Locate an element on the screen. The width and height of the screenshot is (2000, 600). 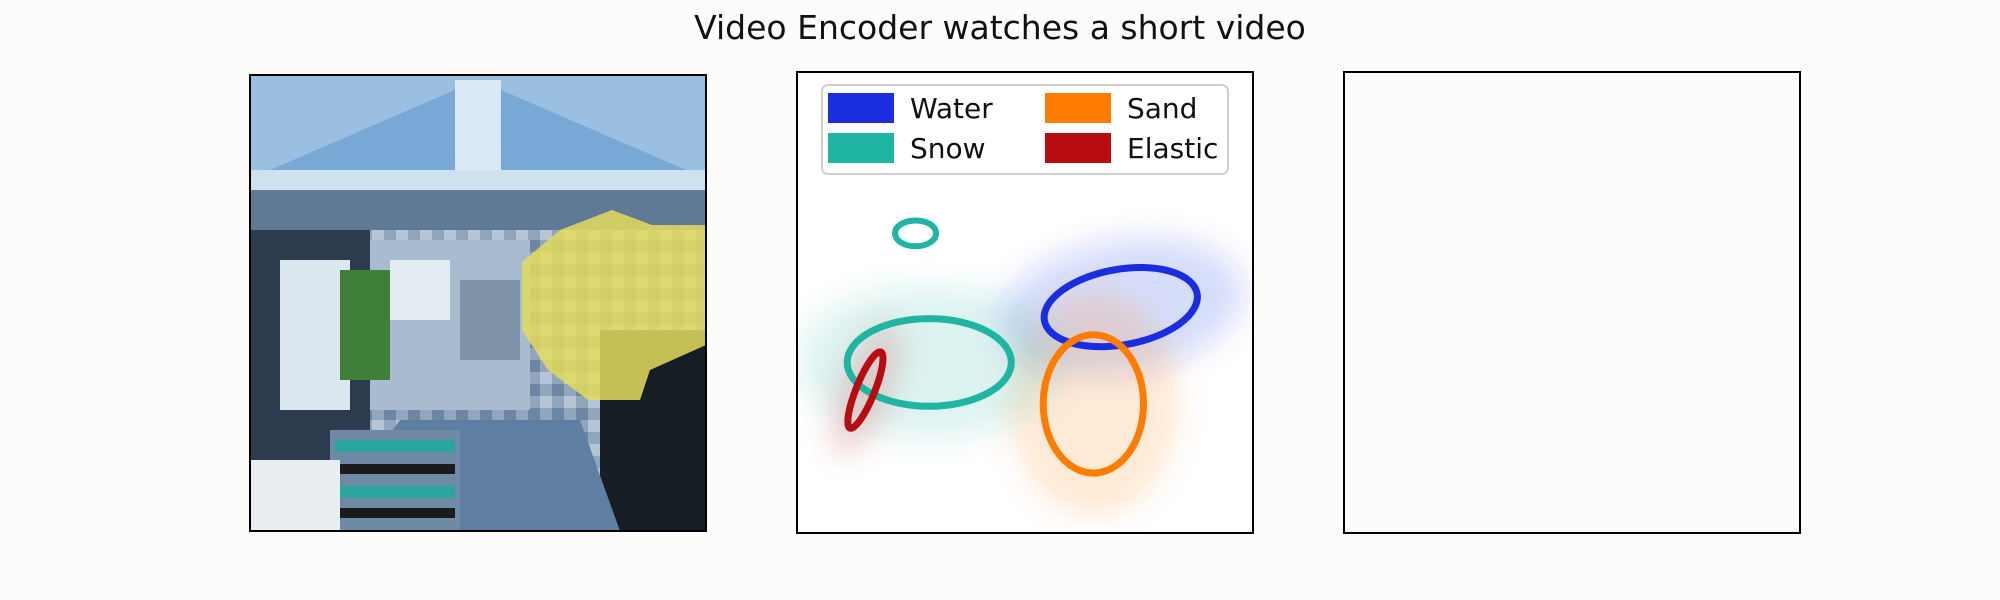
legend-swatch-elastic is located at coordinates (1078, 148).